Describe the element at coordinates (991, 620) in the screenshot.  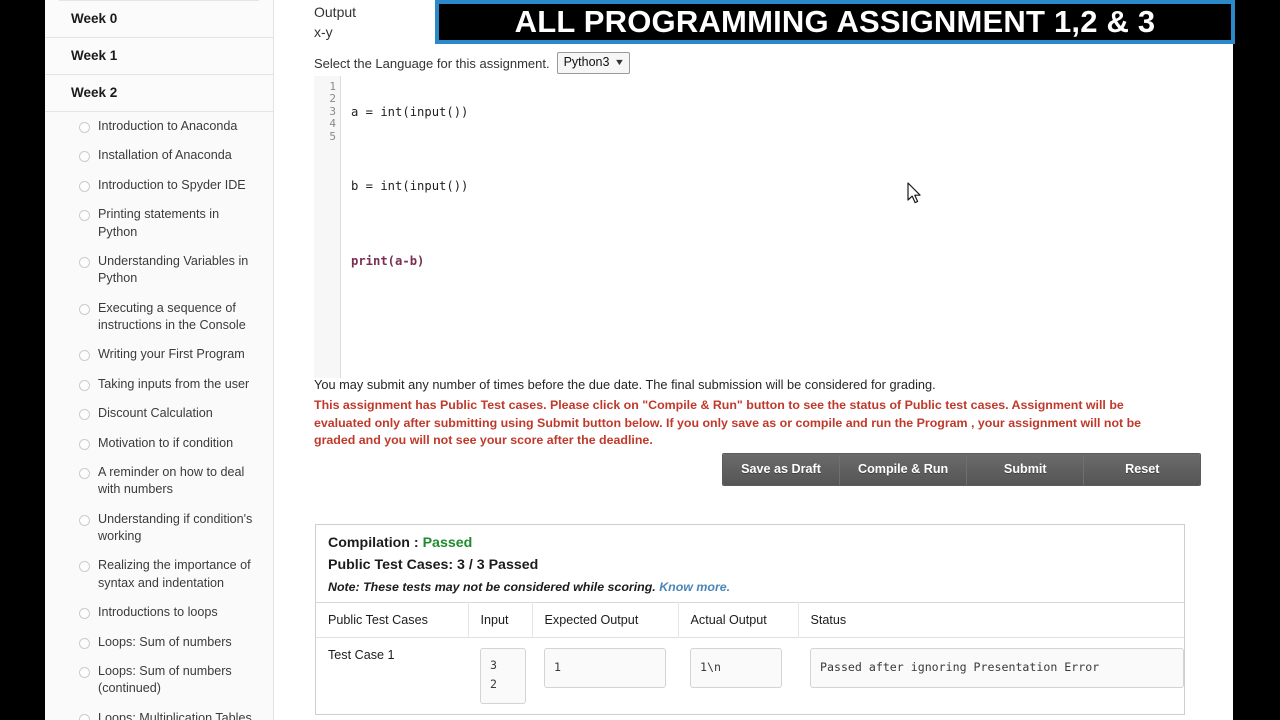
I see `col-status: Status` at that location.